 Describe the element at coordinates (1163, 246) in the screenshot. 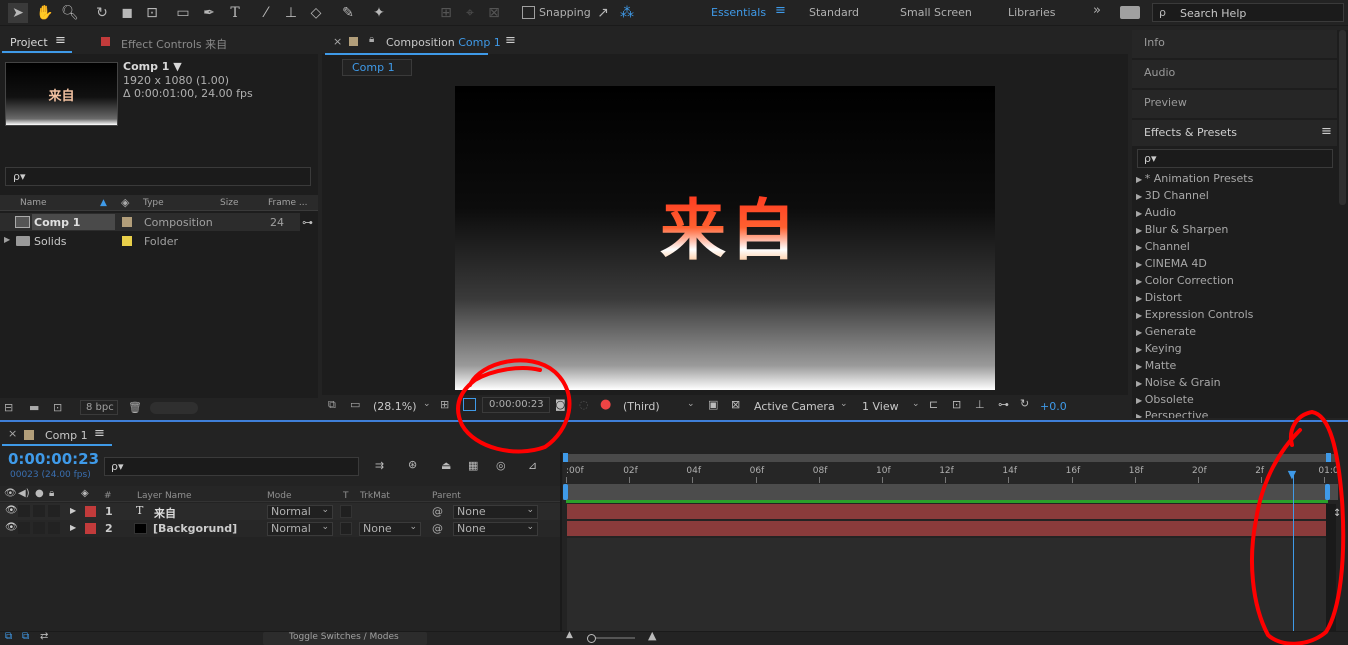

I see `effects-category: ▶ Channel` at that location.